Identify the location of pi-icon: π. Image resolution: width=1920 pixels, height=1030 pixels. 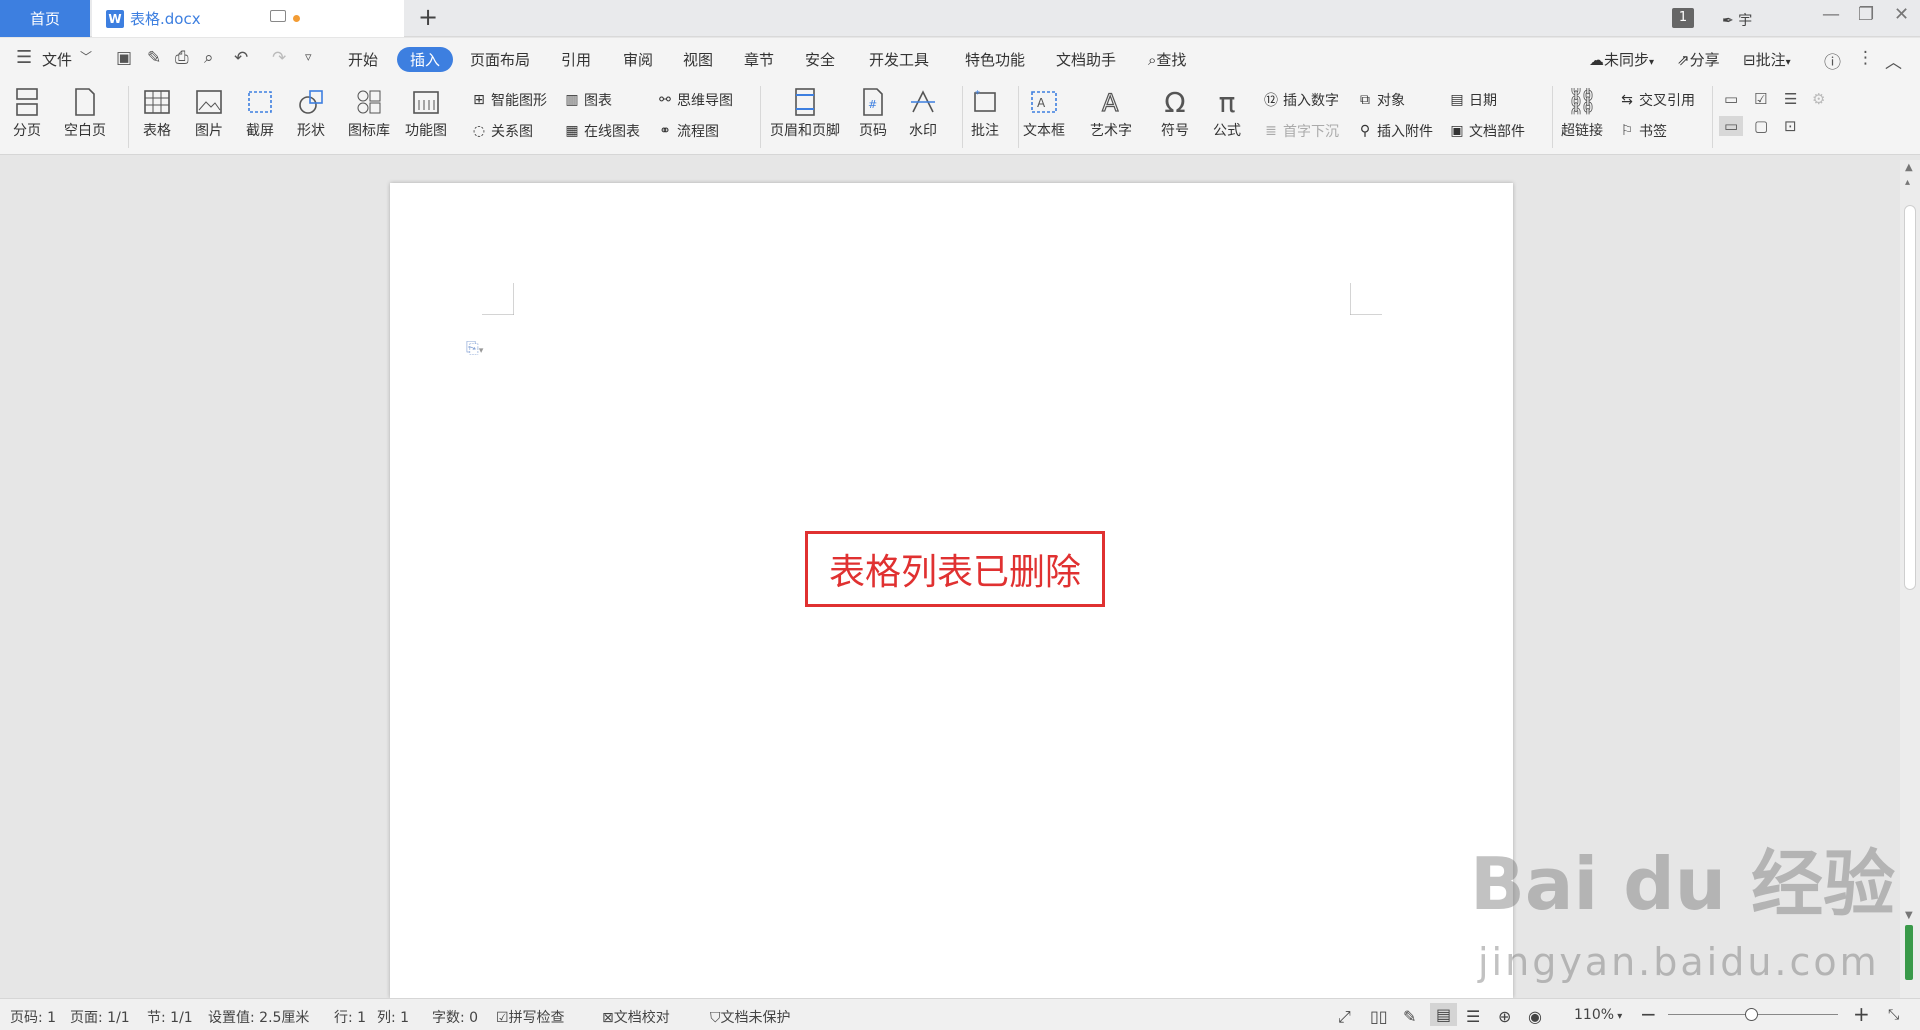
(1227, 102).